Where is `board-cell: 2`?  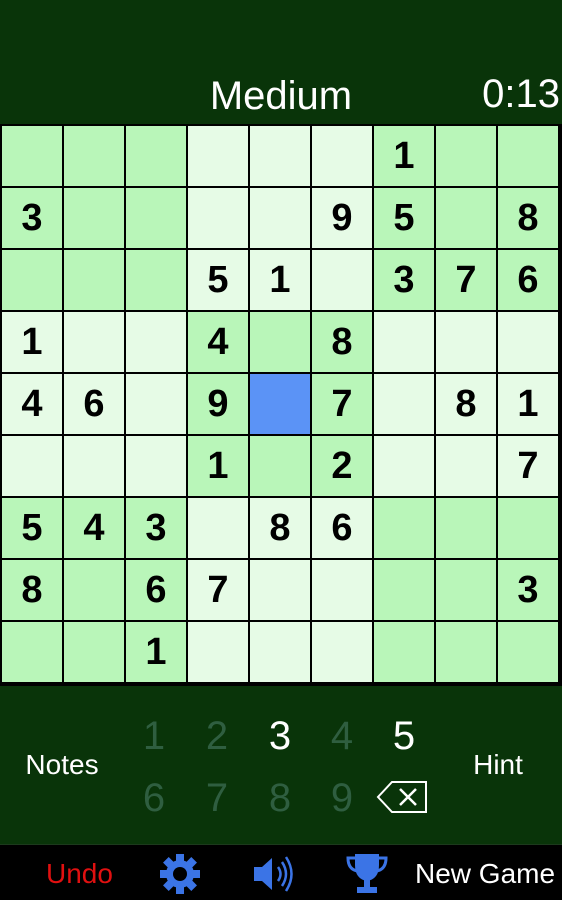
board-cell: 2 is located at coordinates (342, 466).